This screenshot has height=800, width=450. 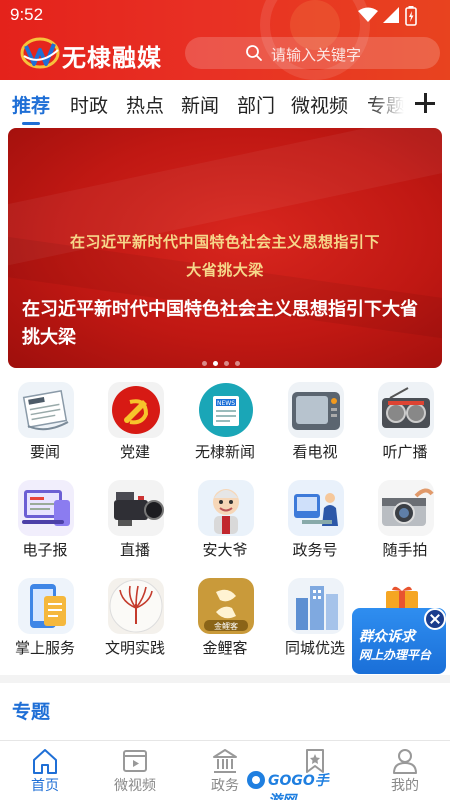 What do you see at coordinates (44, 648) in the screenshot?
I see `grid-item-label: 掌上服务` at bounding box center [44, 648].